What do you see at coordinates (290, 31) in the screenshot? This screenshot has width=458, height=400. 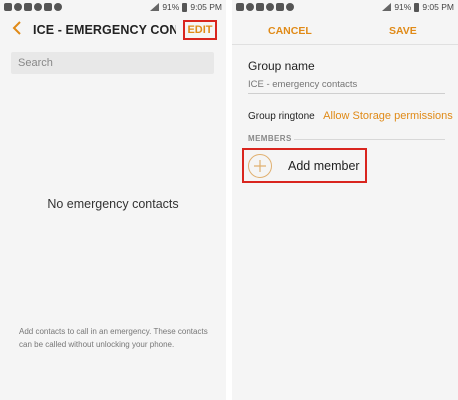 I see `cancel-button: CANCEL` at bounding box center [290, 31].